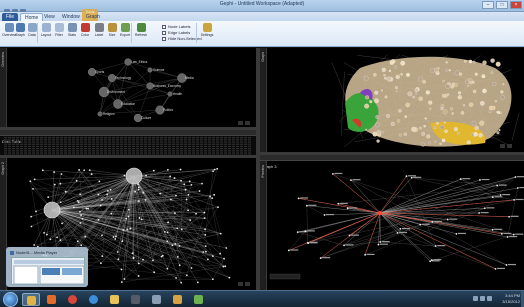 The width and height of the screenshot is (524, 307). Describe the element at coordinates (511, 299) in the screenshot. I see `clock: 3:44 PM 3/15/2012` at that location.